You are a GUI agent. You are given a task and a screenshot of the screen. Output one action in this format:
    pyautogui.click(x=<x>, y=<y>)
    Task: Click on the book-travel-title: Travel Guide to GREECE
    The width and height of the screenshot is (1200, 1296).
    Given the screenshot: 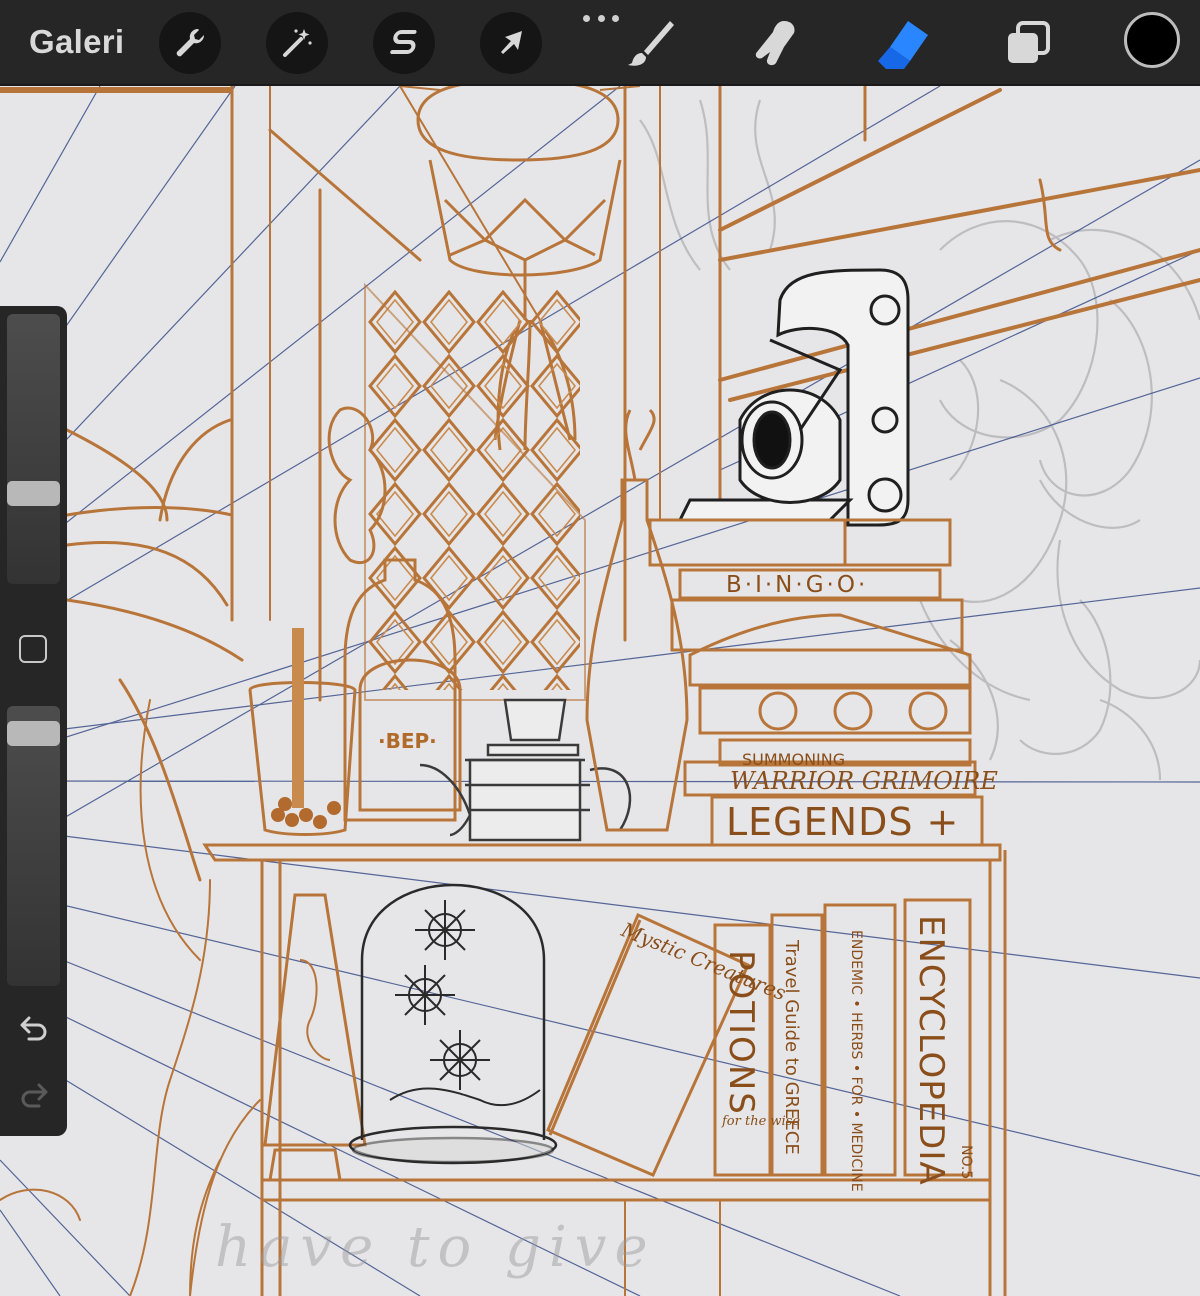 What is the action you would take?
    pyautogui.click(x=791, y=1047)
    